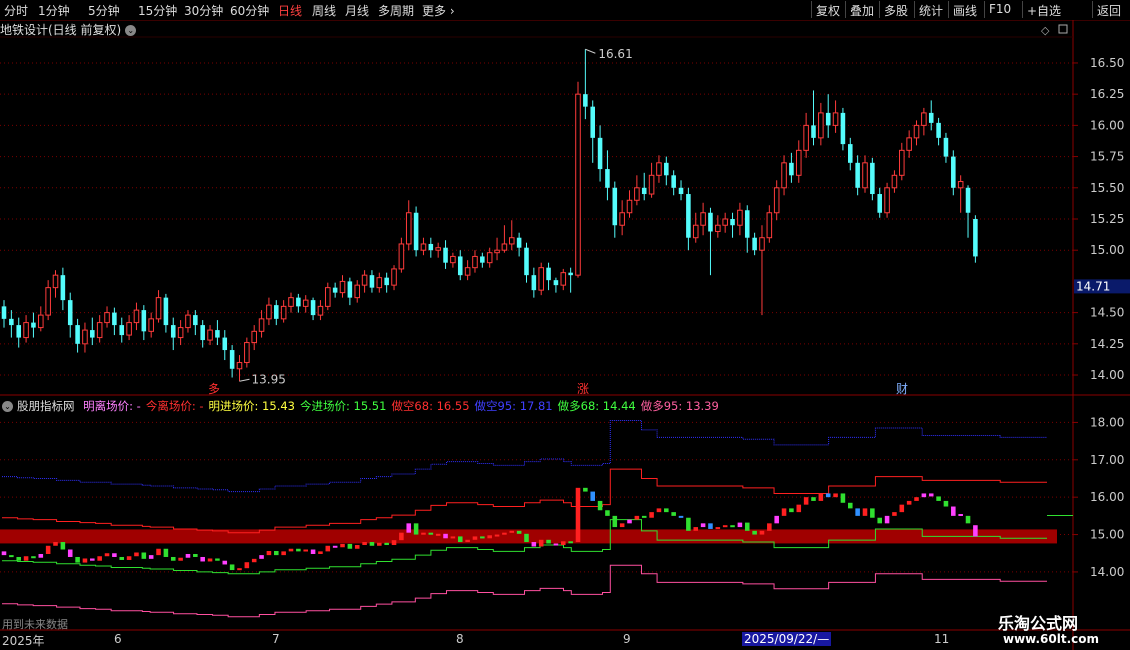 Image resolution: width=1130 pixels, height=650 pixels. I want to click on indicator-name: 股朋指标网, so click(46, 406).